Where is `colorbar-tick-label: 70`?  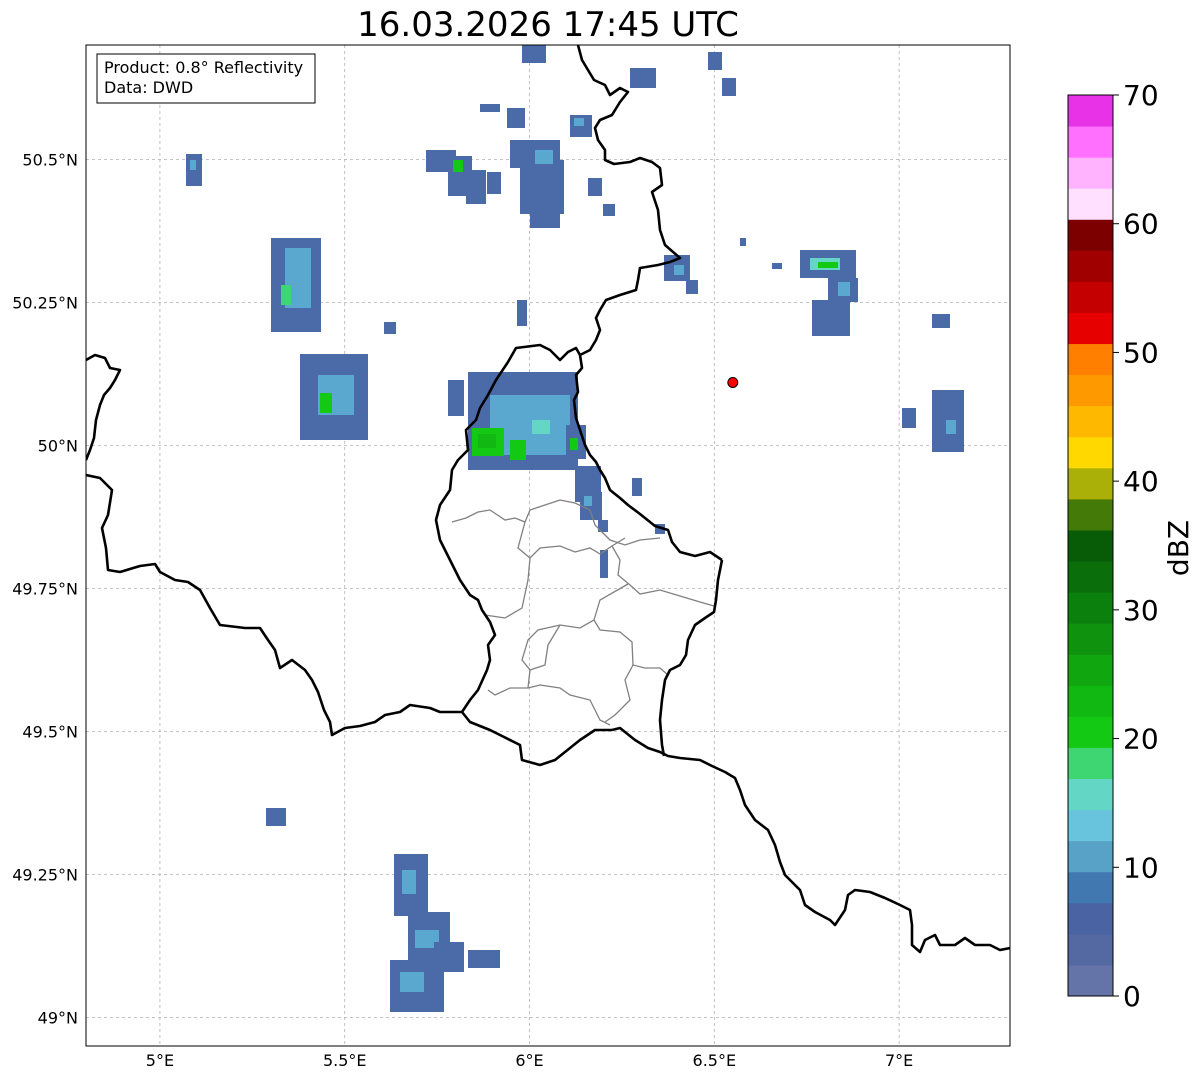 colorbar-tick-label: 70 is located at coordinates (1141, 95).